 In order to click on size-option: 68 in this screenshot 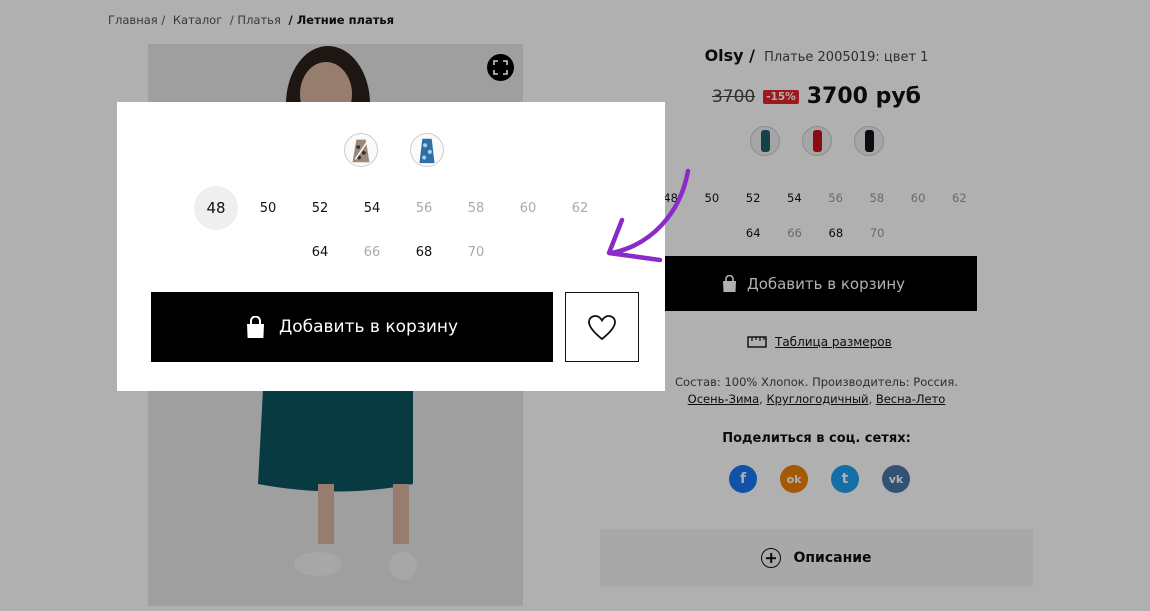, I will do `click(424, 252)`.